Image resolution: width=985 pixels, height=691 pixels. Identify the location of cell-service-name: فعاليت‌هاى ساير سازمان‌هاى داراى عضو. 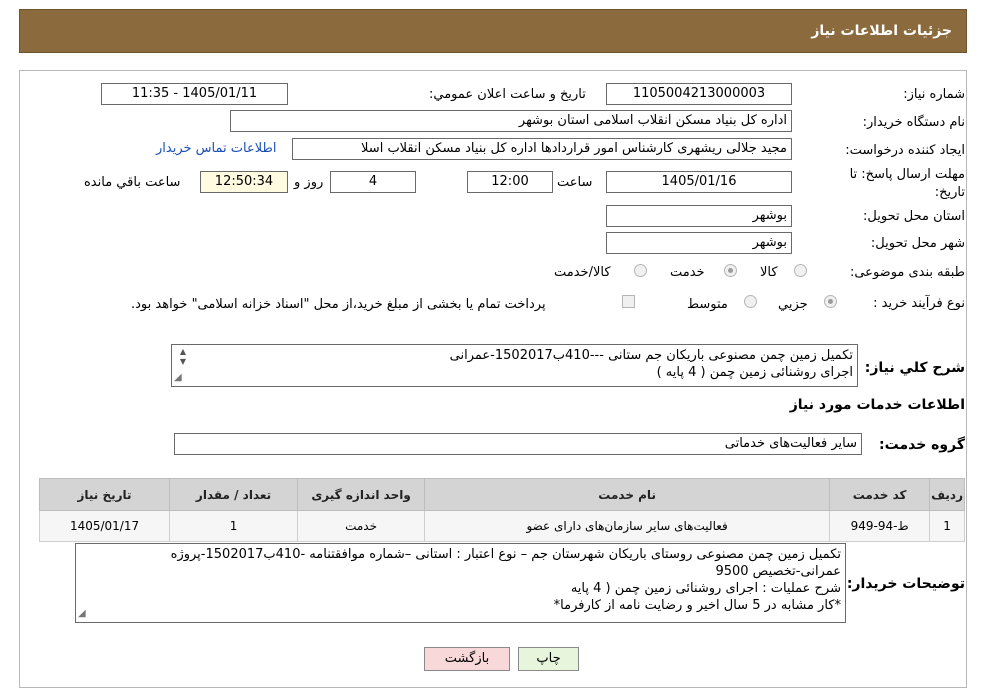
(627, 526).